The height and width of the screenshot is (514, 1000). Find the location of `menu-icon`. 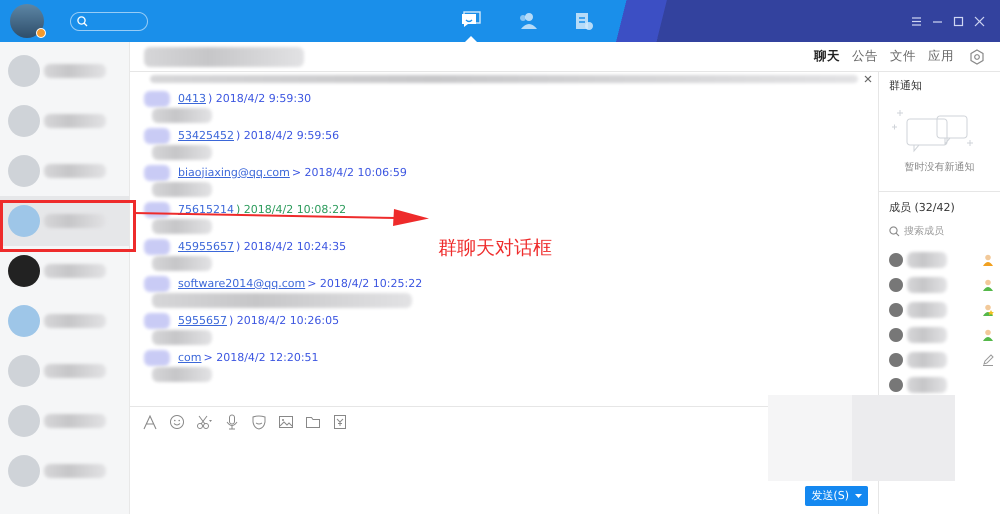

menu-icon is located at coordinates (916, 21).